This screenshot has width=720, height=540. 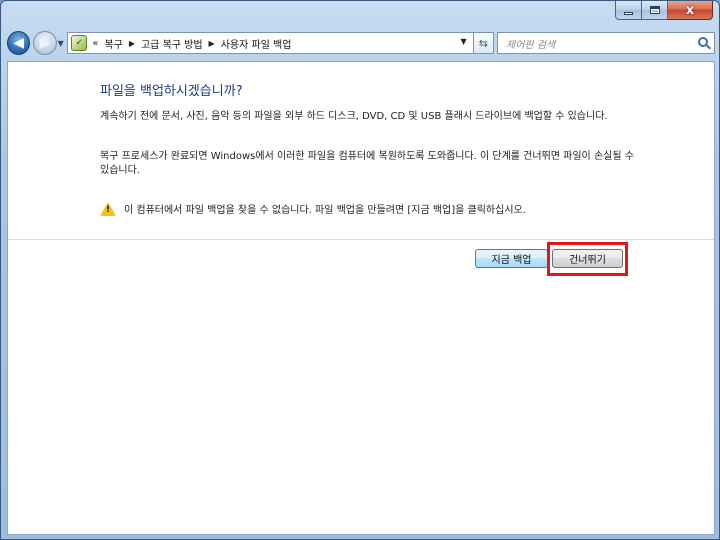 I want to click on search-icon, so click(x=703, y=42).